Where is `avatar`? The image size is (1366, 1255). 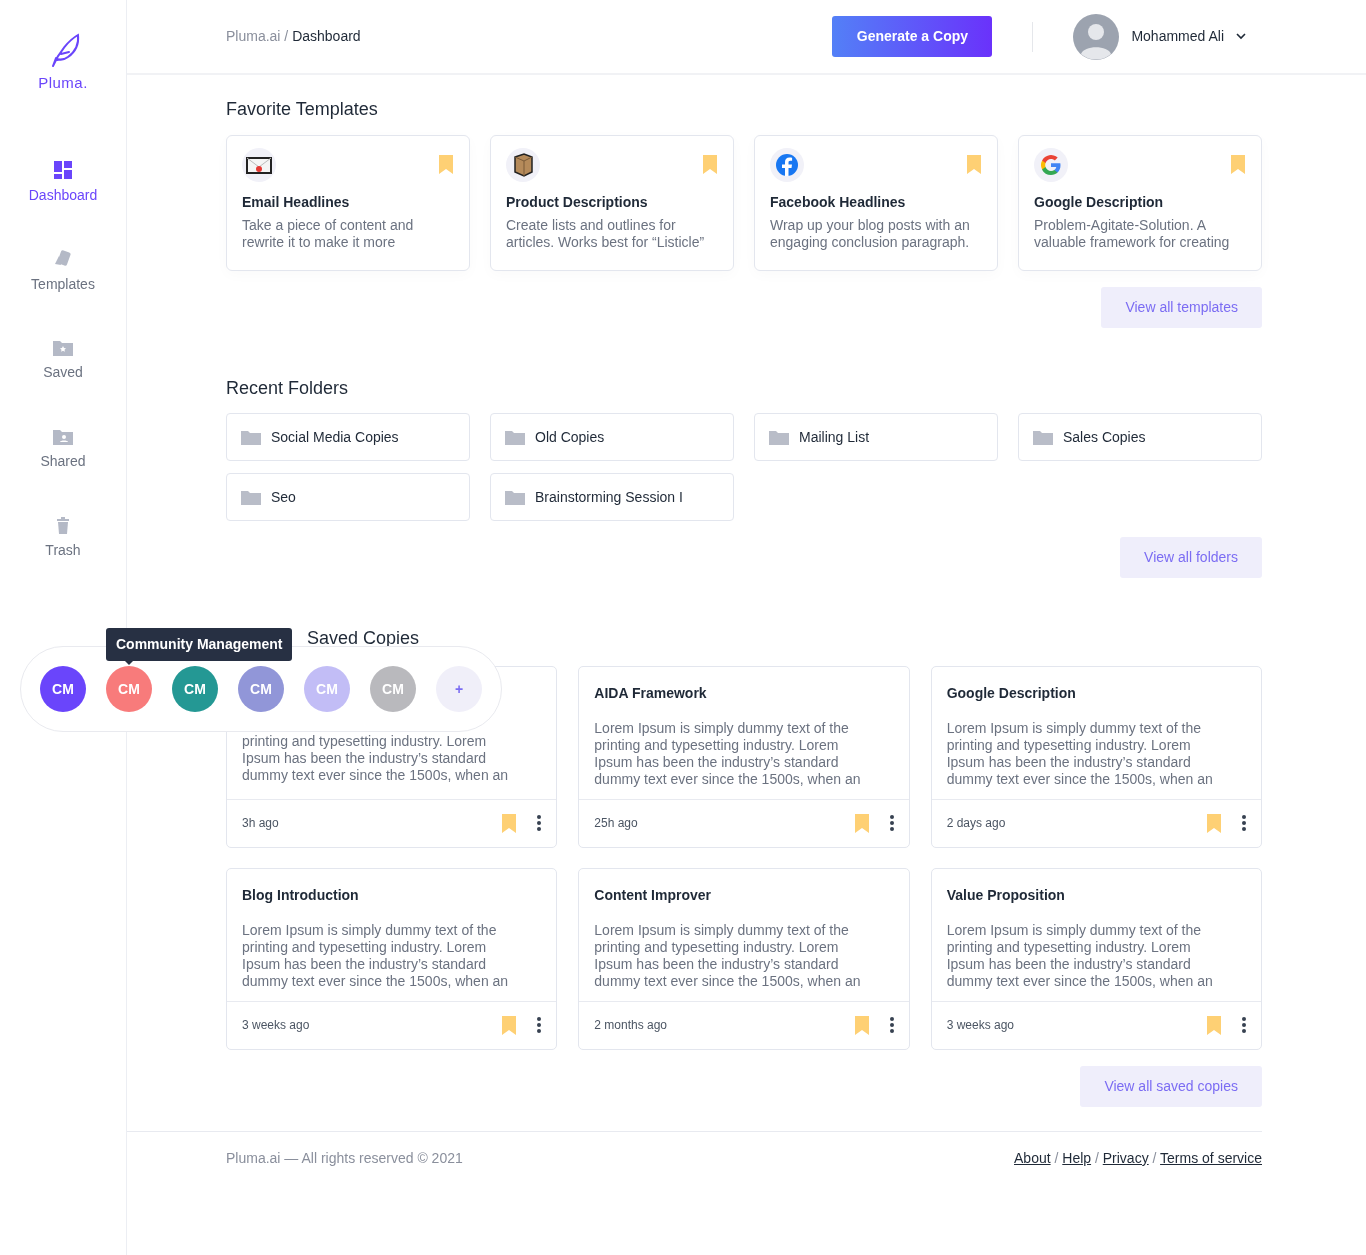
avatar is located at coordinates (1096, 36).